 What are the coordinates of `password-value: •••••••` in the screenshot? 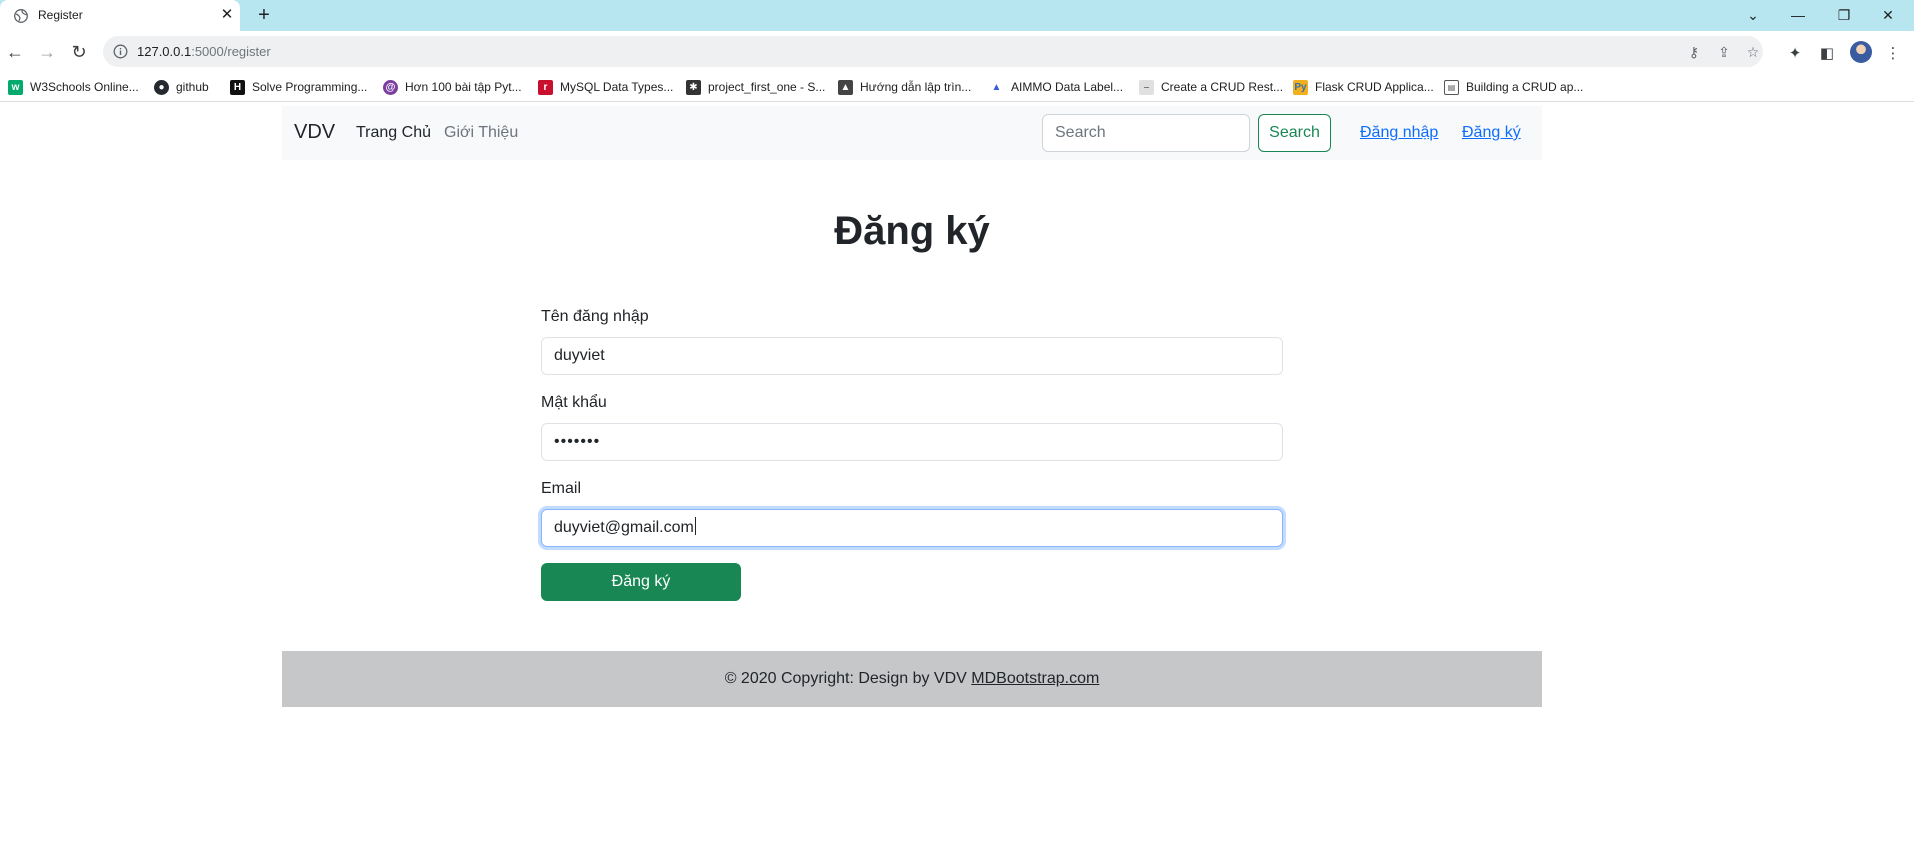 It's located at (577, 441).